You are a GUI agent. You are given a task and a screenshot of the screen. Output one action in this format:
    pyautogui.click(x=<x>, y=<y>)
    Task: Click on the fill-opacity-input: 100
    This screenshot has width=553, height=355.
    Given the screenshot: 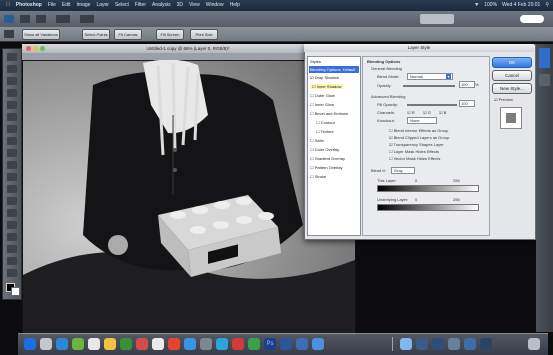 What is the action you would take?
    pyautogui.click(x=467, y=103)
    